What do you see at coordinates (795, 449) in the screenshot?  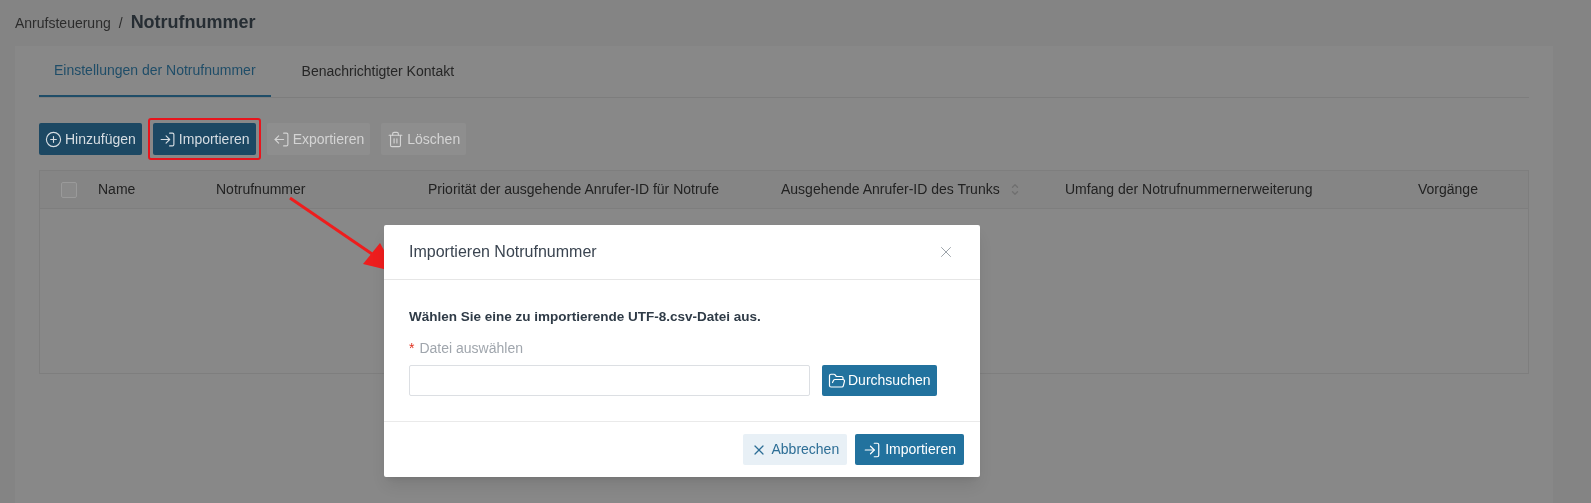 I see `cancel-button: Abbrechen` at bounding box center [795, 449].